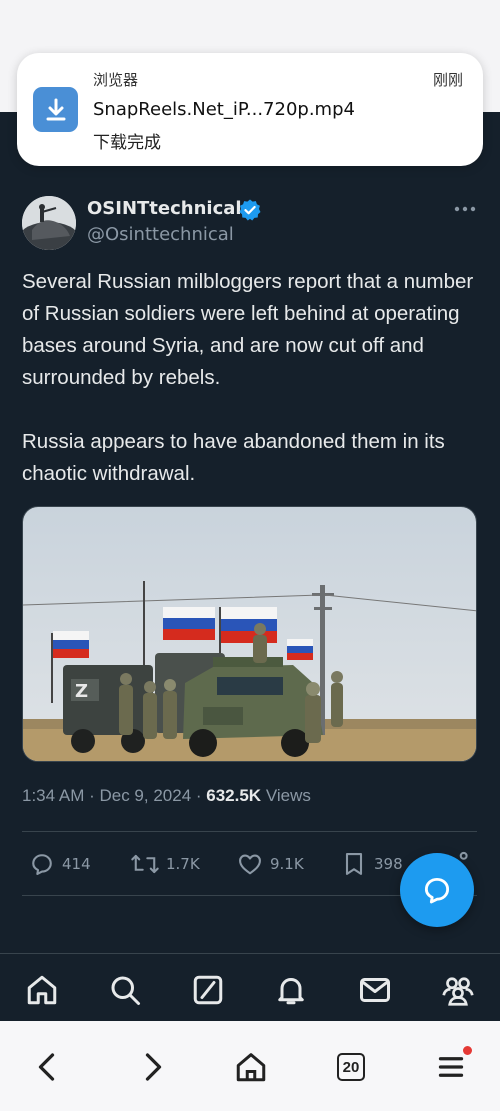 The height and width of the screenshot is (1111, 500). I want to click on notification-status: 下载完成, so click(127, 143).